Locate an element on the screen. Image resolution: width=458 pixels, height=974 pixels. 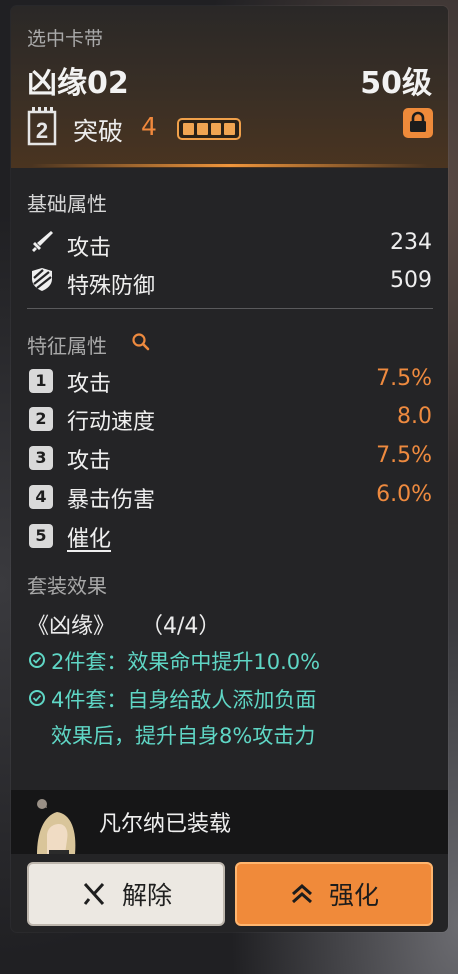
set-count: （4/4） is located at coordinates (181, 626).